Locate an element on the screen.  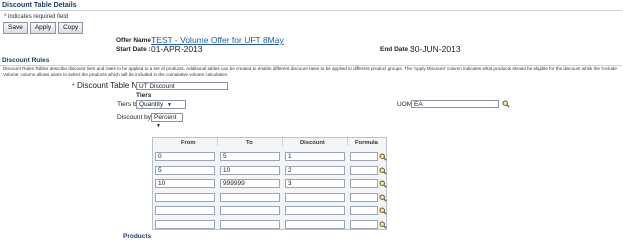
discount-cell: 1 is located at coordinates (315, 156).